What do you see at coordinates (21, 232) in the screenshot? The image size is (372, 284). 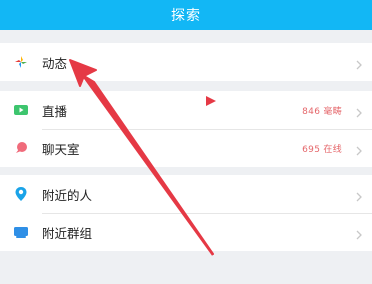 I see `group-icon` at bounding box center [21, 232].